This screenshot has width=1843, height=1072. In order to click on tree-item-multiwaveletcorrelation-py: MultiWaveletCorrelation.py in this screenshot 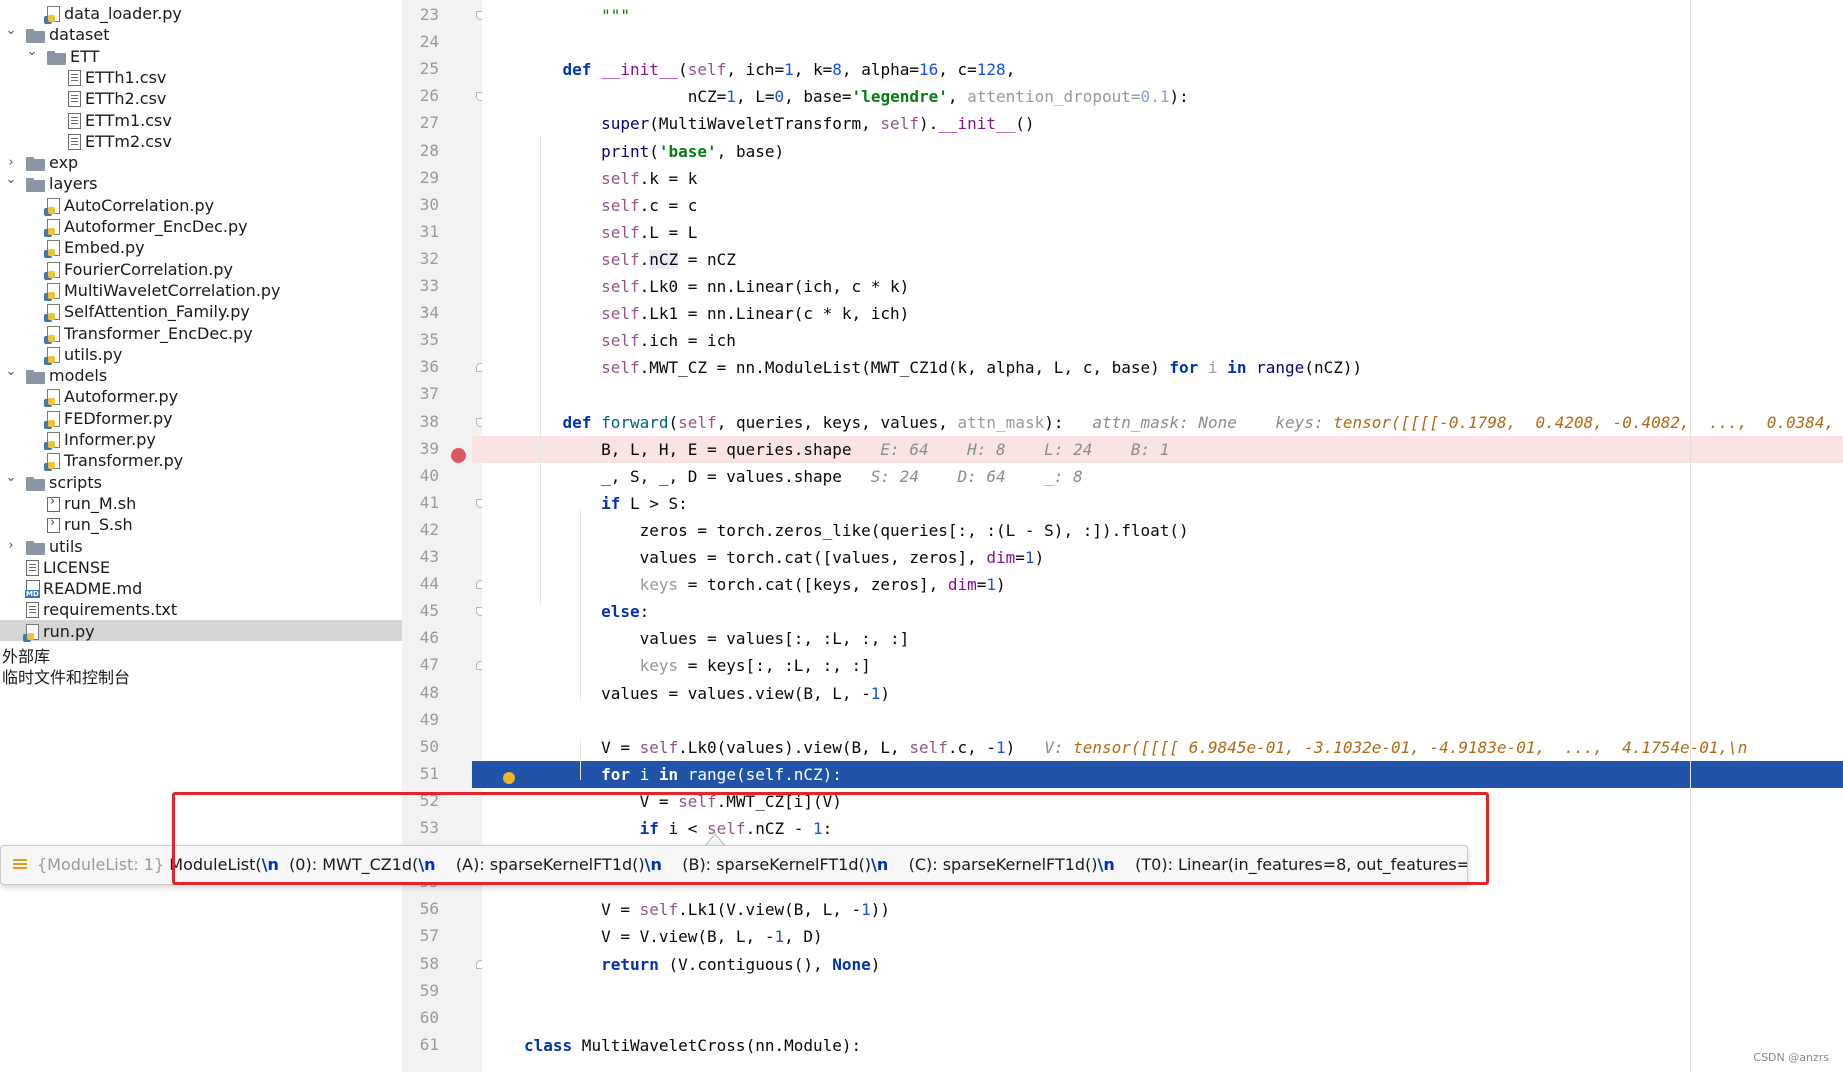, I will do `click(201, 290)`.